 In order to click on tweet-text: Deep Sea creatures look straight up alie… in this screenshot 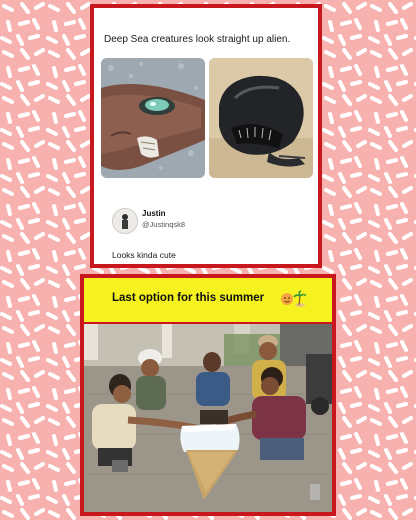, I will do `click(197, 39)`.